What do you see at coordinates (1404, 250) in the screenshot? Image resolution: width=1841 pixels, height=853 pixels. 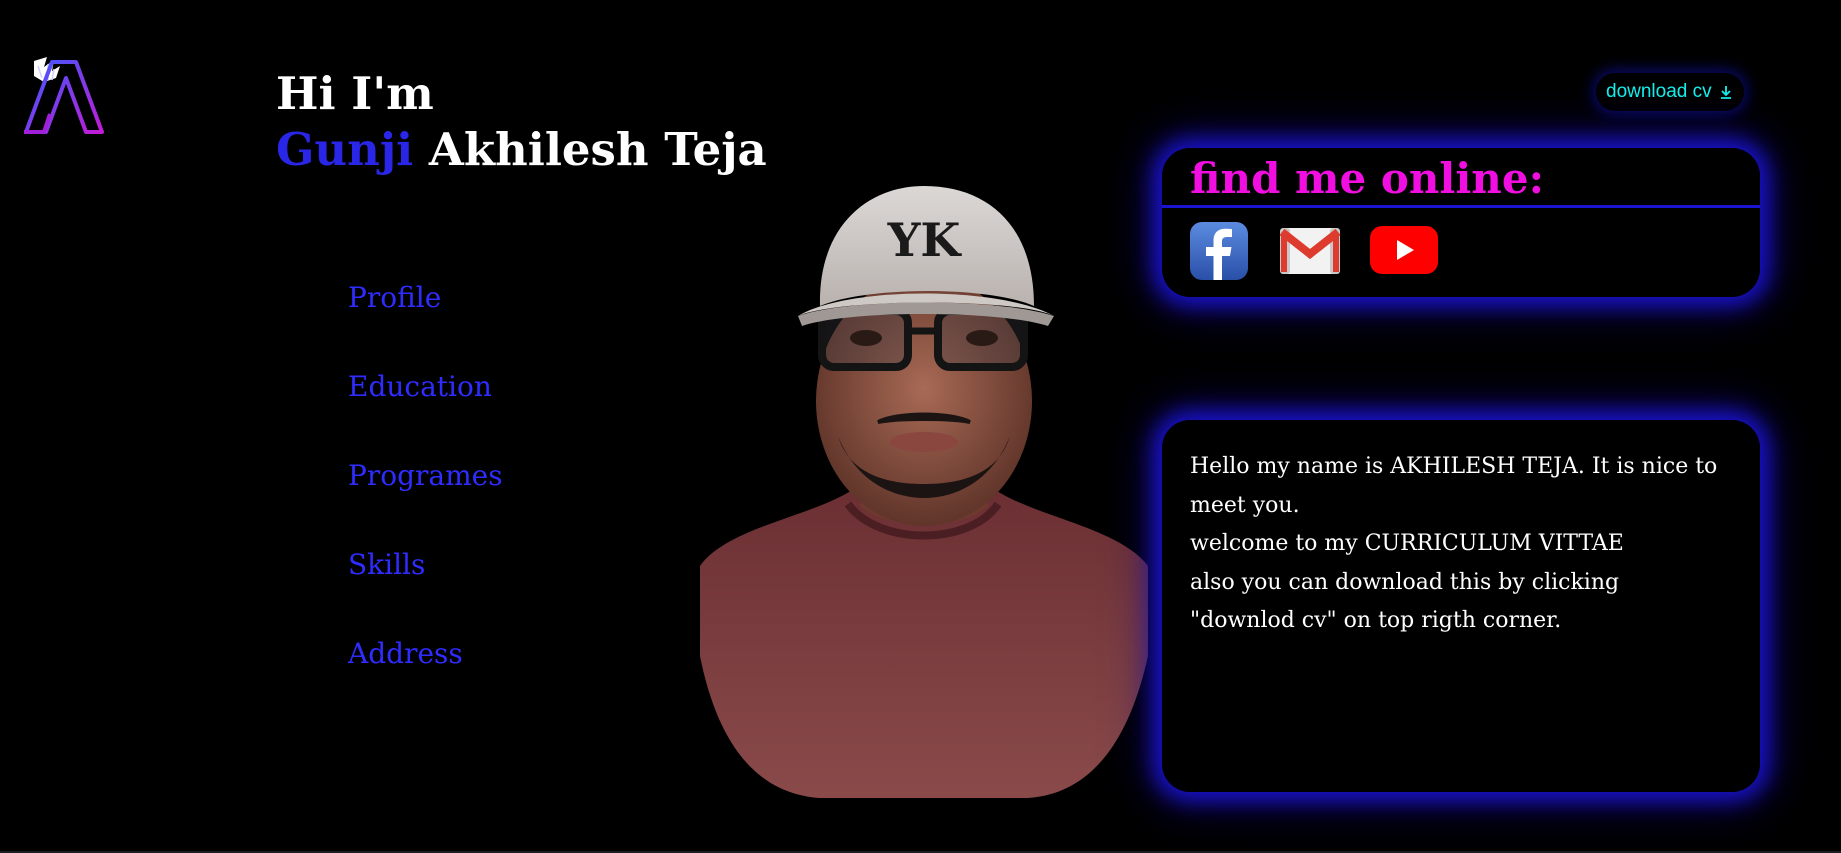 I see `youtube-icon` at bounding box center [1404, 250].